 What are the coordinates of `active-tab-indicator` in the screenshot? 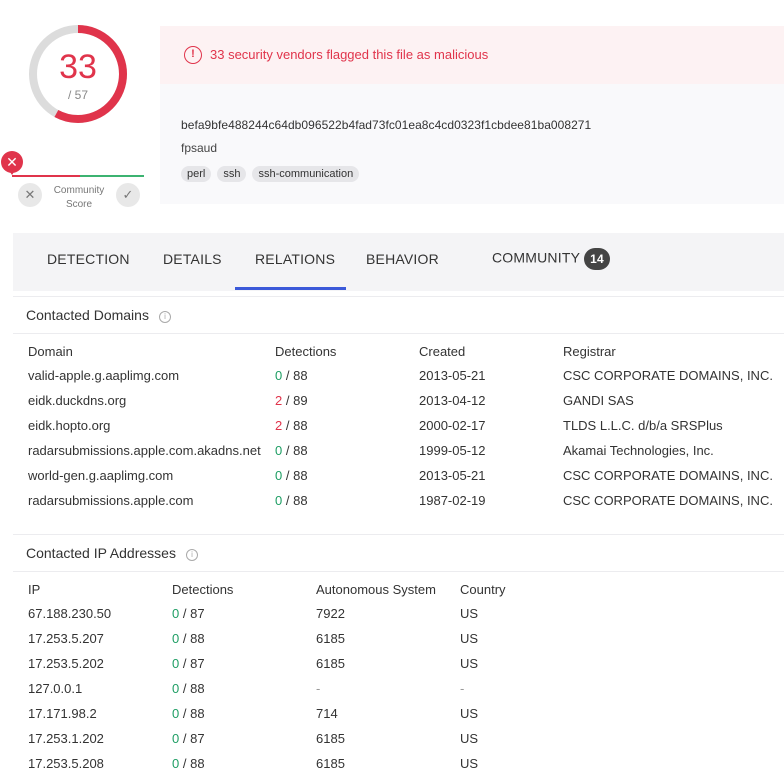 It's located at (290, 288).